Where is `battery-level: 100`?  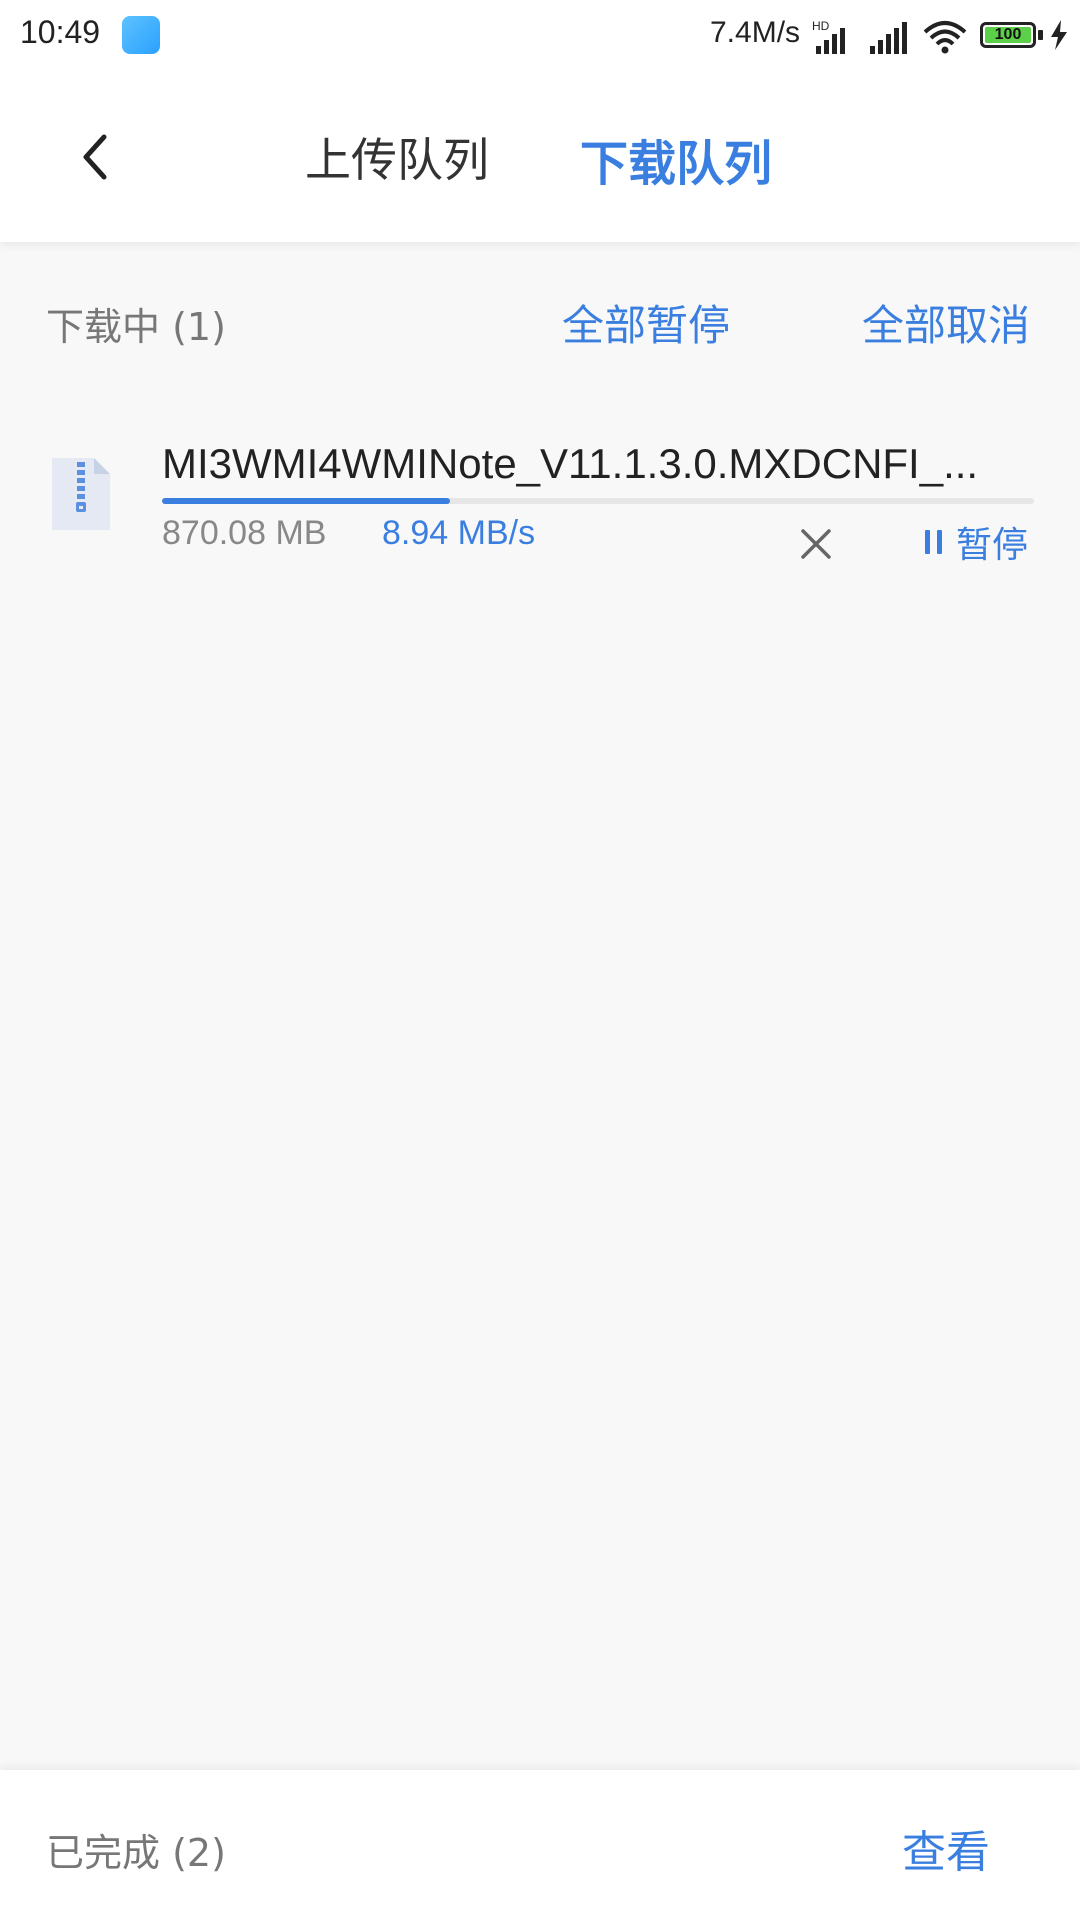
battery-level: 100 is located at coordinates (1008, 35).